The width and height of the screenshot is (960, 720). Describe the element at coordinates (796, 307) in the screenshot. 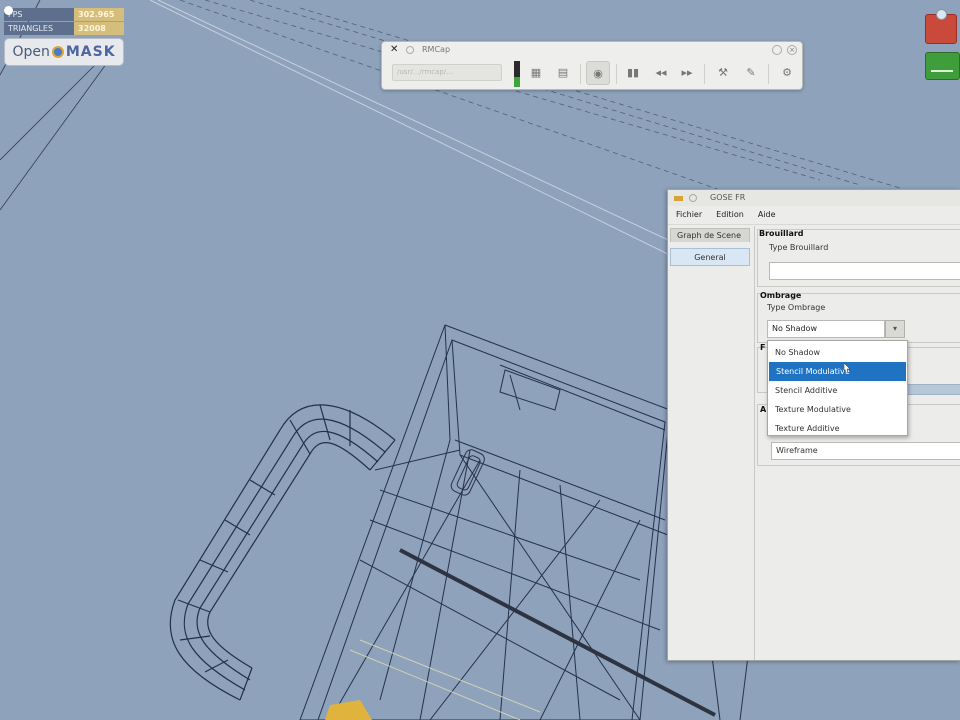

I see `shadow-type-label: Type Ombrage` at that location.